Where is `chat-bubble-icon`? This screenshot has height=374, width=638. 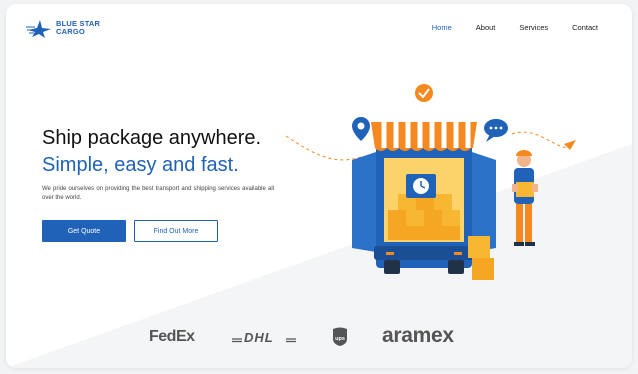 chat-bubble-icon is located at coordinates (496, 130).